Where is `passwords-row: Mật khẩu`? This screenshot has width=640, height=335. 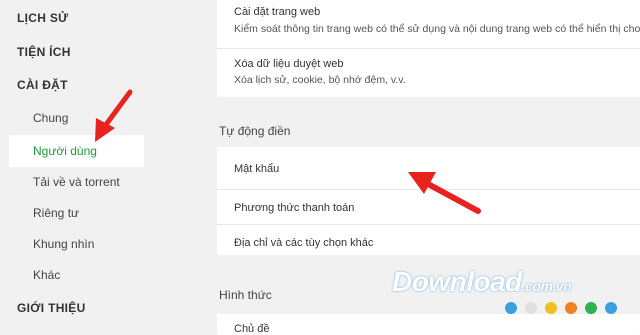 passwords-row: Mật khẩu is located at coordinates (428, 165).